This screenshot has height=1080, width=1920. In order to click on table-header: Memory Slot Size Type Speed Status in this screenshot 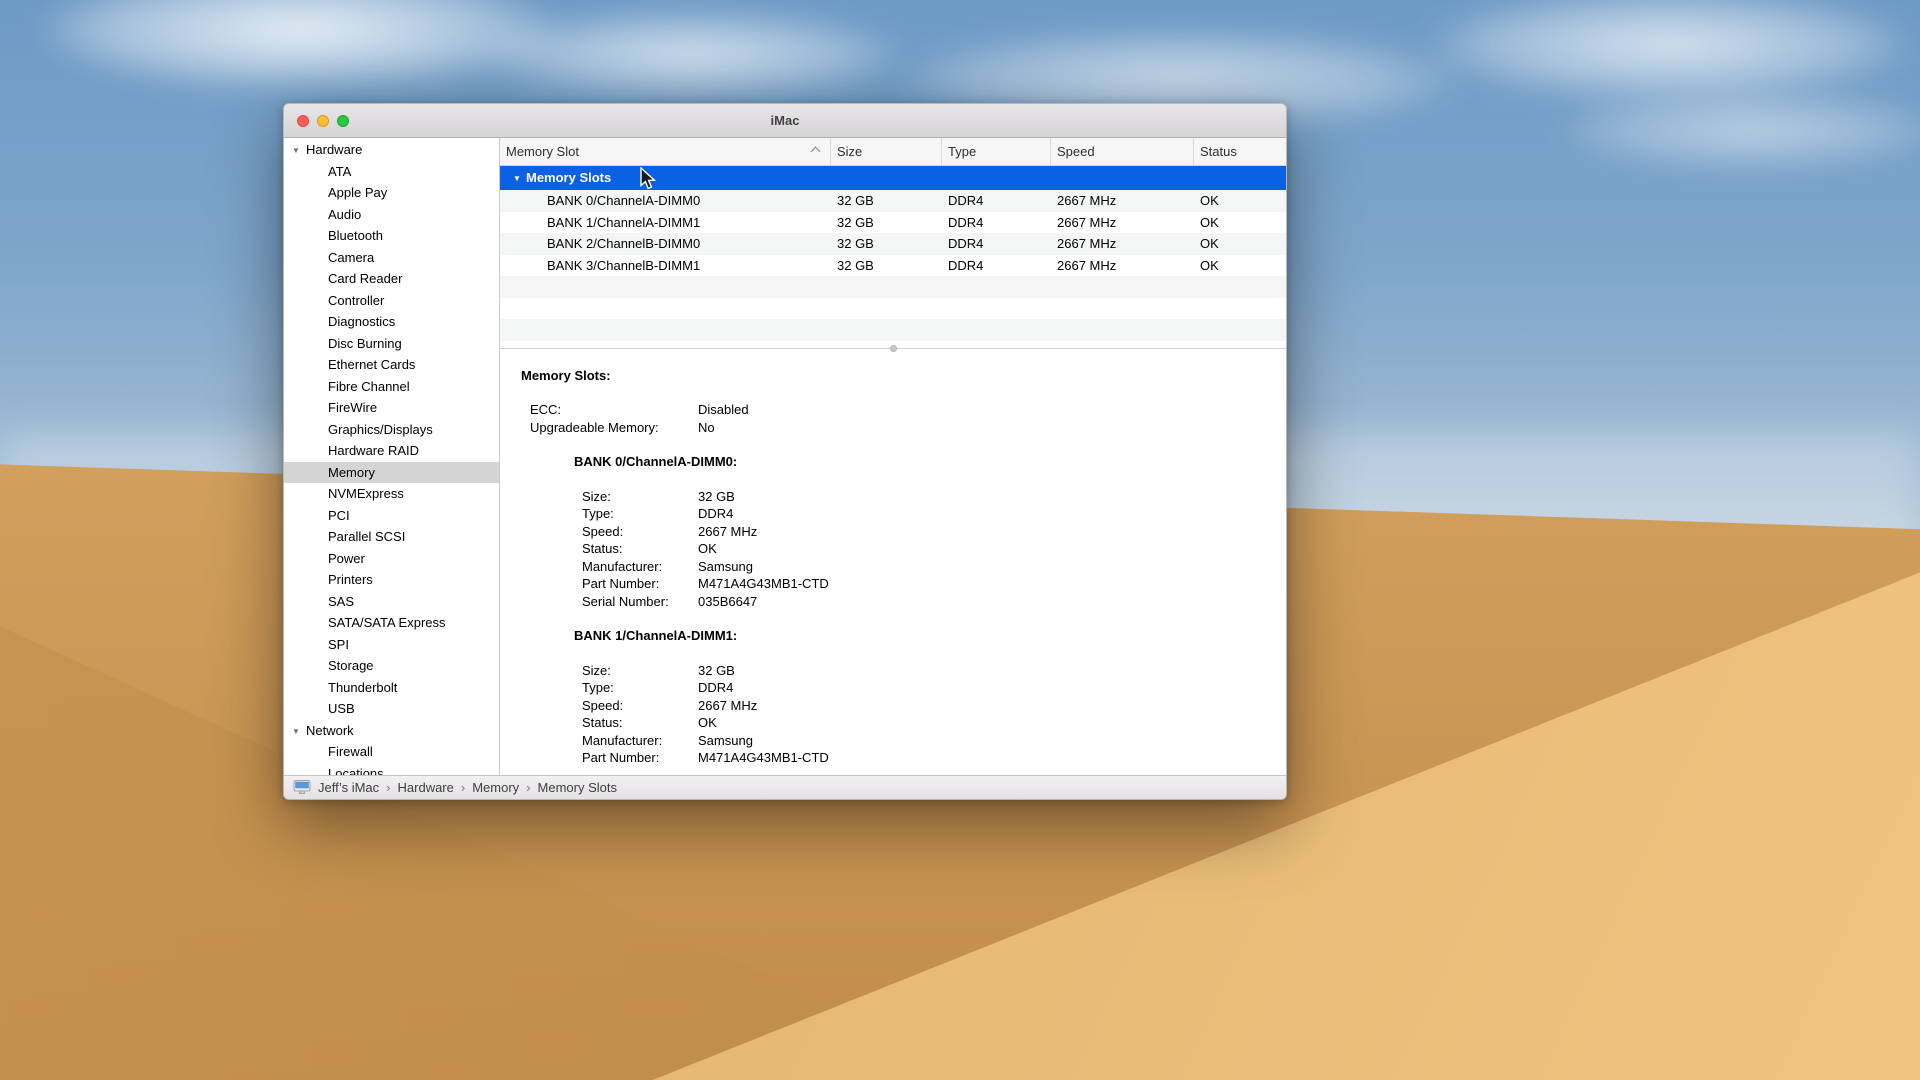, I will do `click(893, 152)`.